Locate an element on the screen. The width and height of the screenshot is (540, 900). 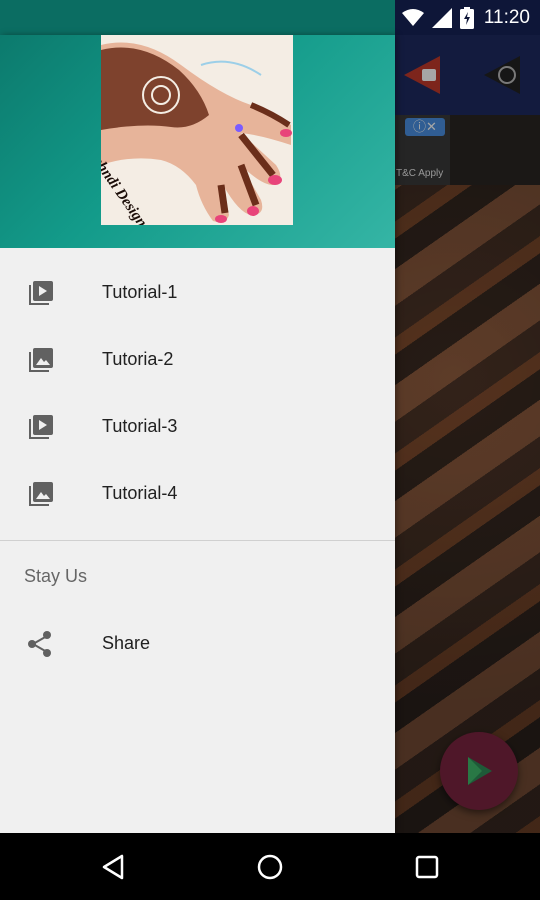
battery-icon is located at coordinates (466, 17).